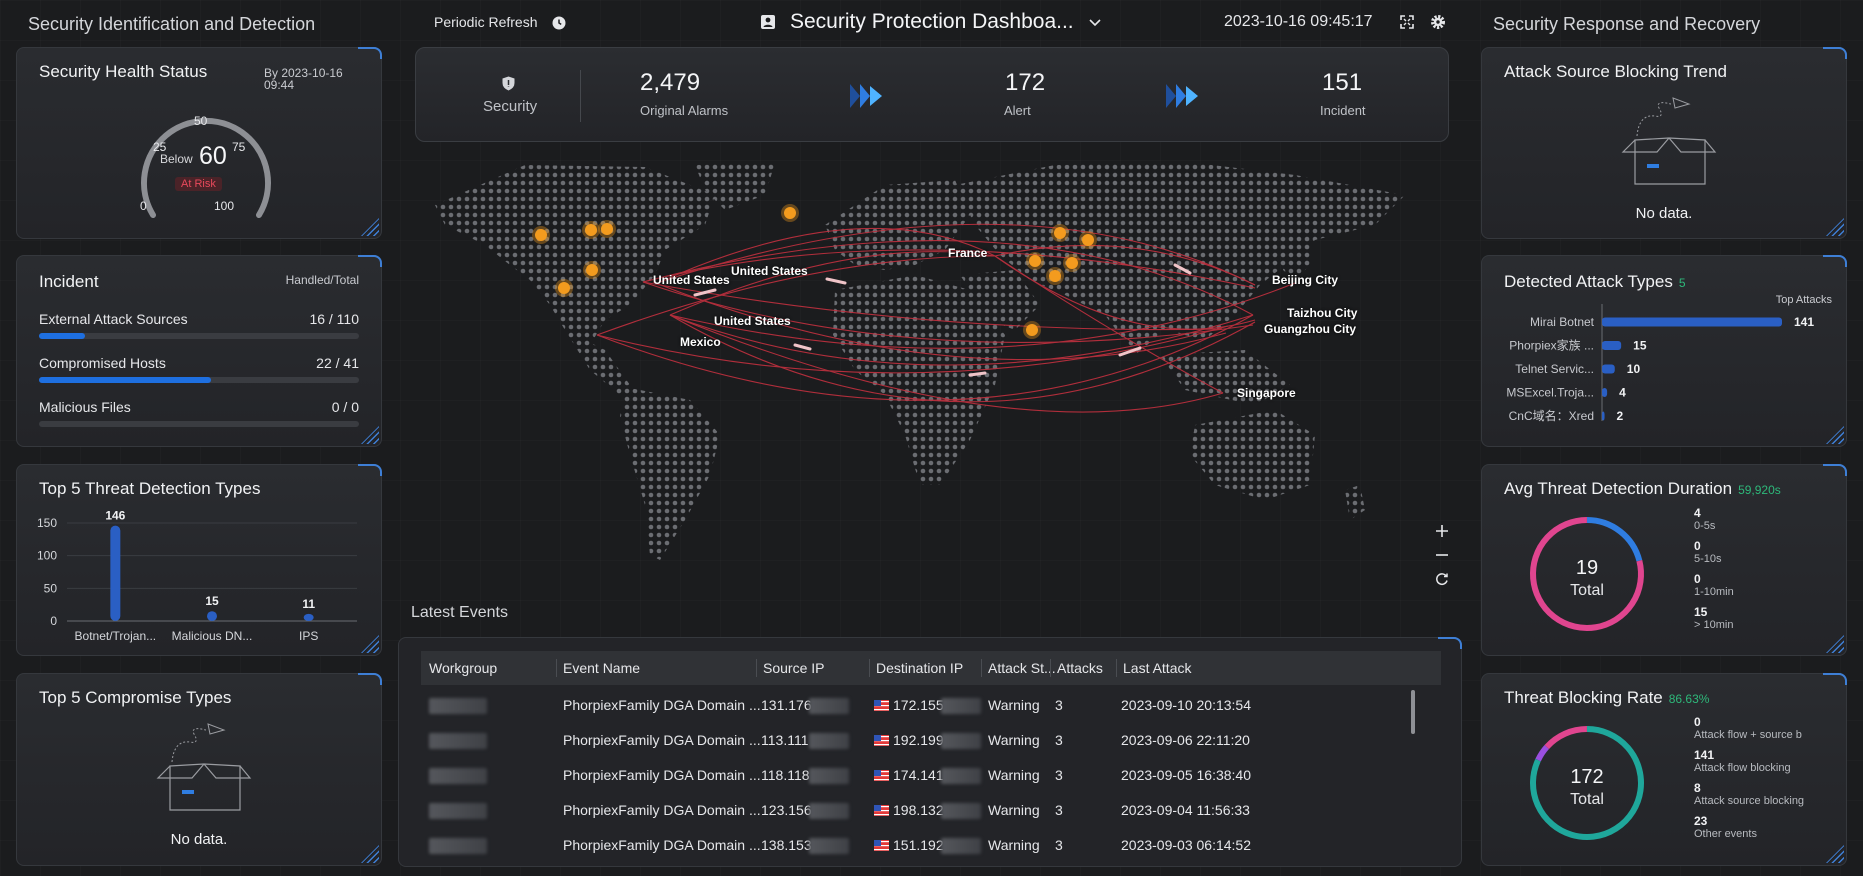  I want to click on incident-row-files: Malicious Files 0 / 0, so click(199, 413).